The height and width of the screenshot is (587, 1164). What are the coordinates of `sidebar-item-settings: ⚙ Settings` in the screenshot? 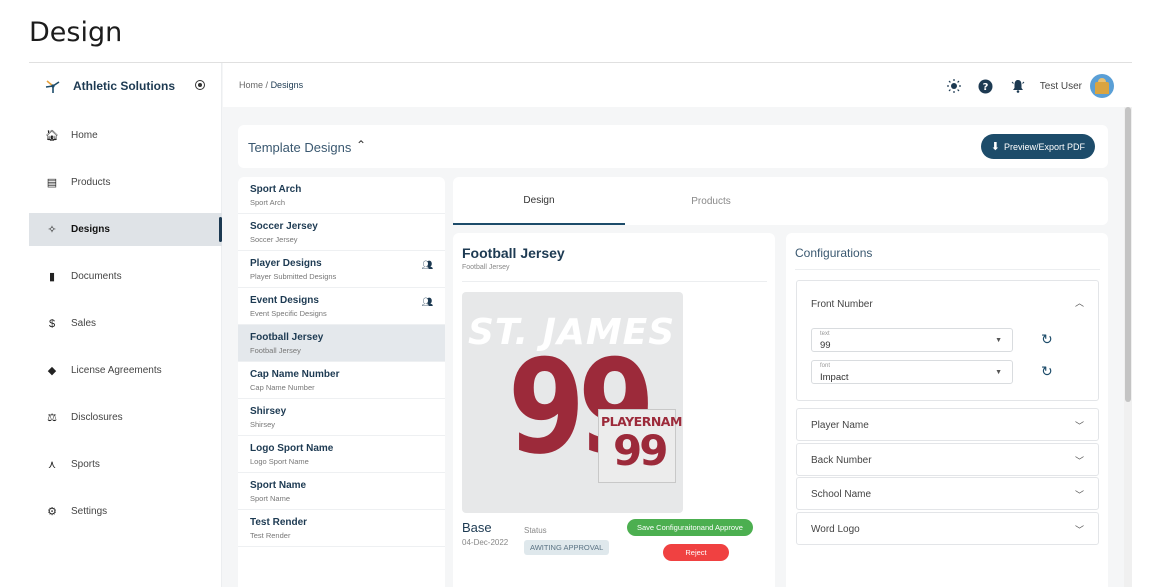 It's located at (125, 511).